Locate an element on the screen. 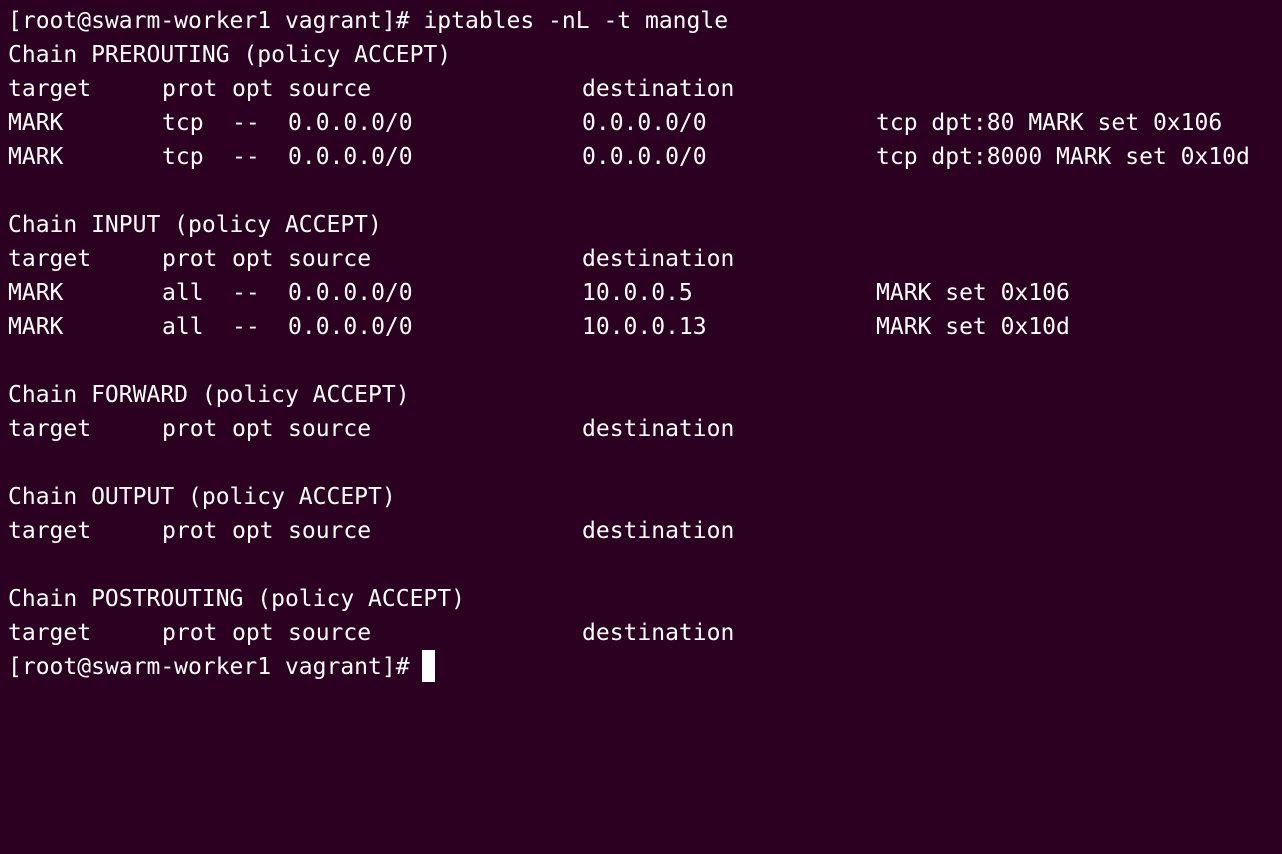  chain-title-postrouting: Chain POSTROUTING (policy ACCEPT) is located at coordinates (236, 599).